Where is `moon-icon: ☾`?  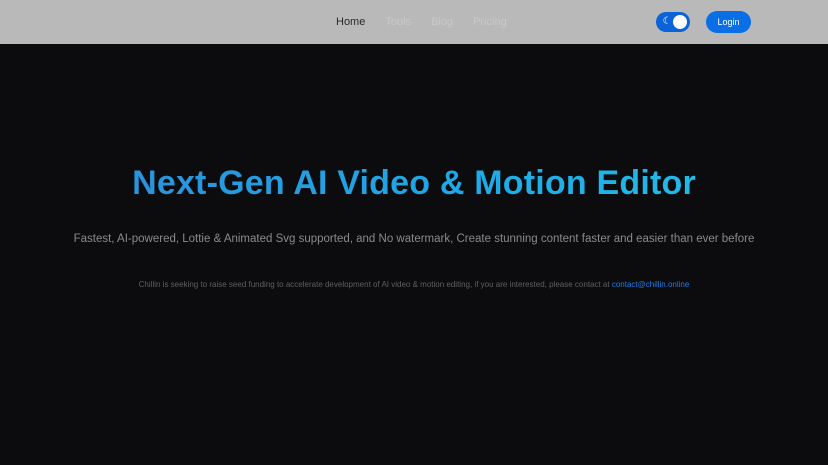
moon-icon: ☾ is located at coordinates (667, 21).